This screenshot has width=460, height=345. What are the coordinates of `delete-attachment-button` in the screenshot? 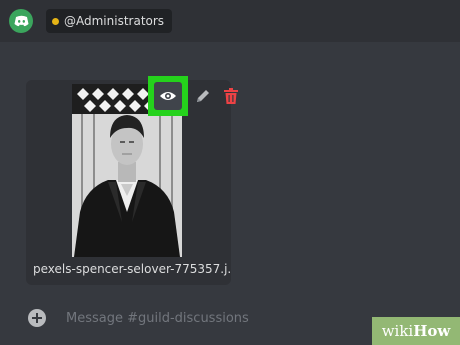 It's located at (231, 96).